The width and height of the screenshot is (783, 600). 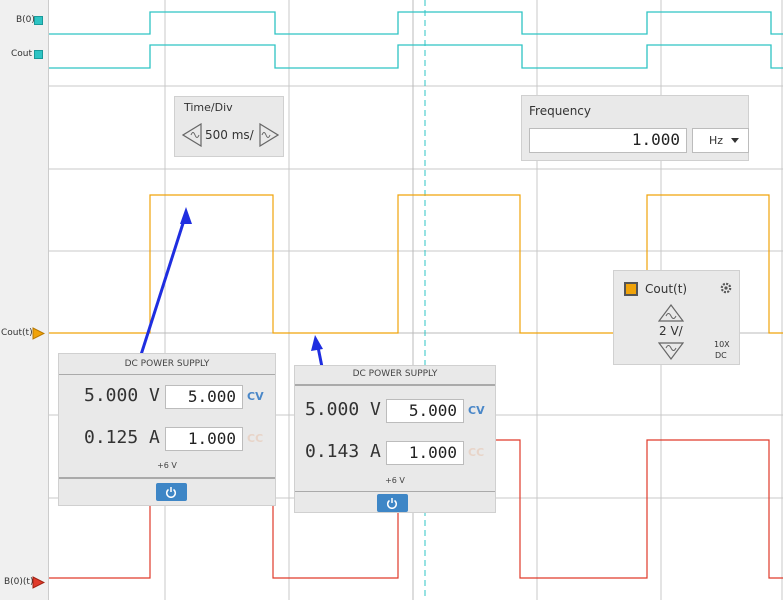 What do you see at coordinates (38, 333) in the screenshot?
I see `cout-t-offset-marker` at bounding box center [38, 333].